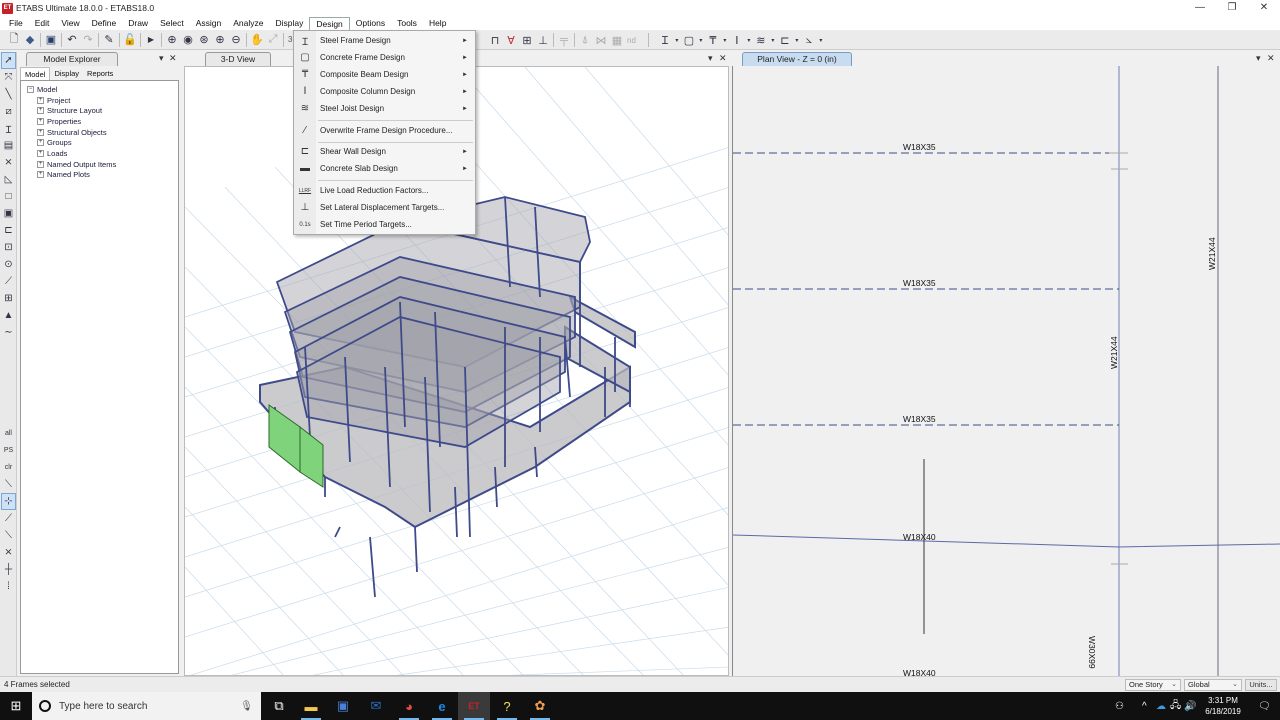  I want to click on steel-frame-design-icon: Ɪ, so click(665, 40).